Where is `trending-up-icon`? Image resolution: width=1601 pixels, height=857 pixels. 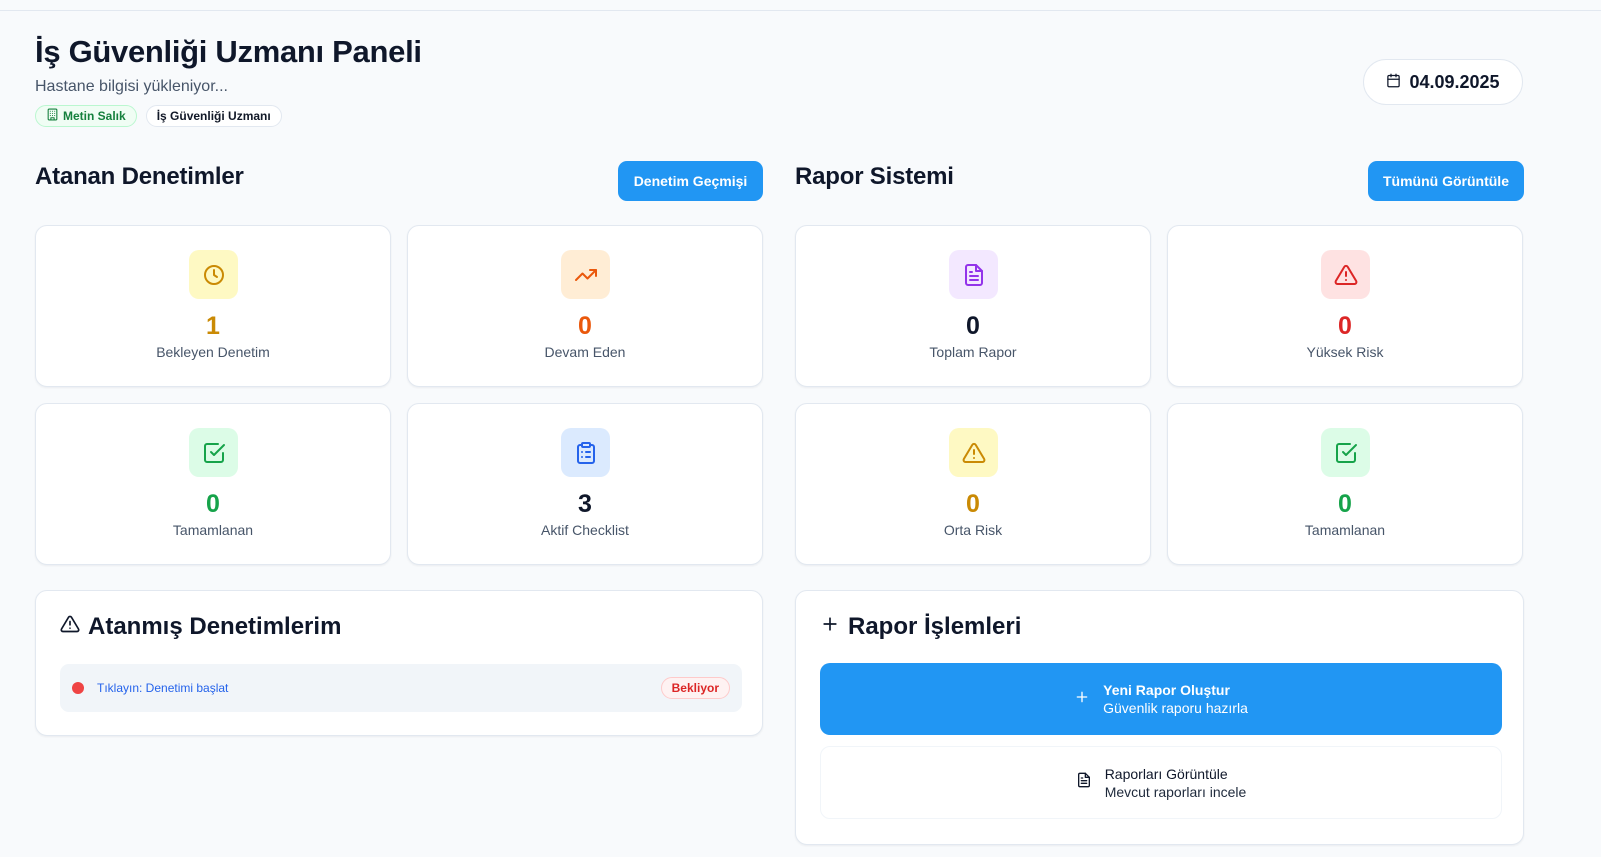
trending-up-icon is located at coordinates (585, 274).